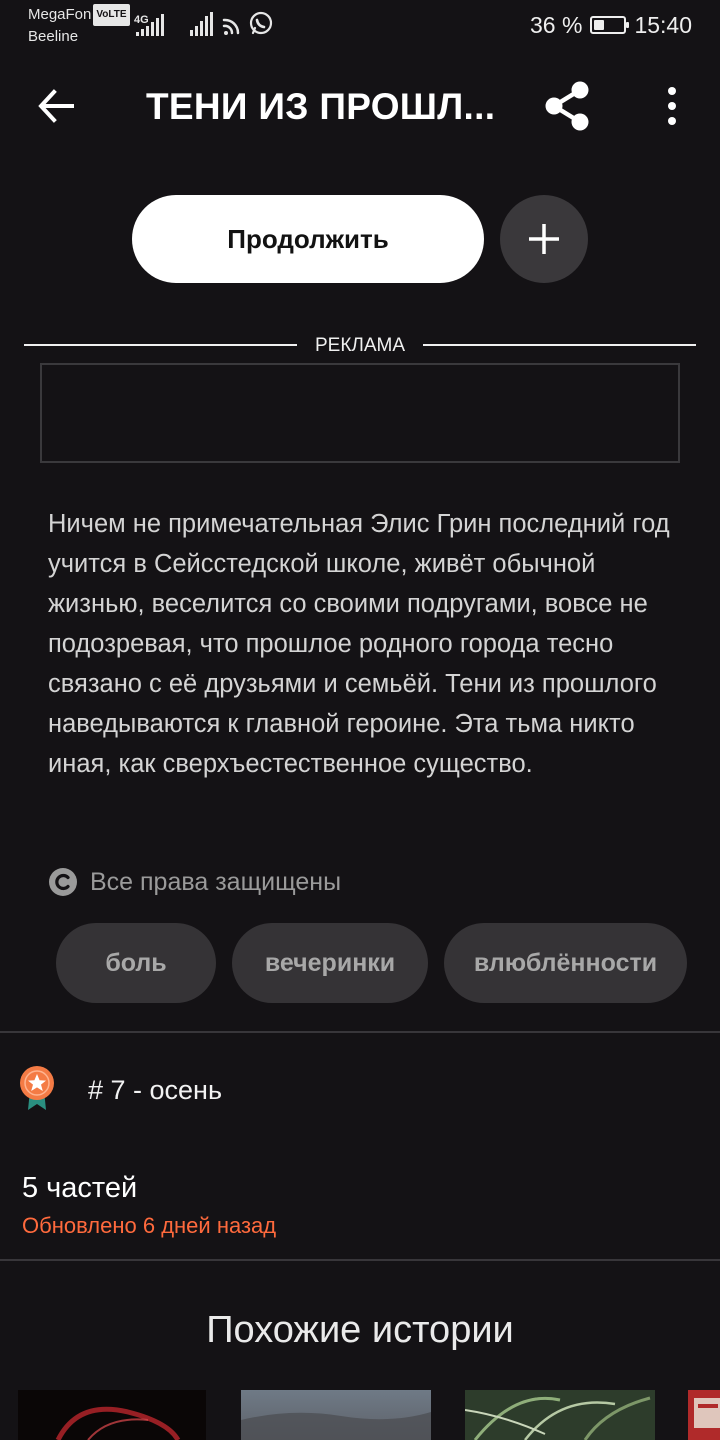 This screenshot has width=720, height=1440. Describe the element at coordinates (136, 963) in the screenshot. I see `tag-pain: боль` at that location.